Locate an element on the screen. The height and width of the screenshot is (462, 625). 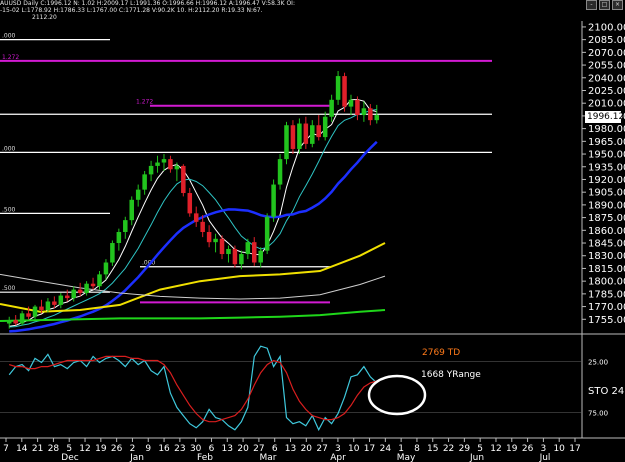
x-tick-label: 13 is located at coordinates (227, 449).